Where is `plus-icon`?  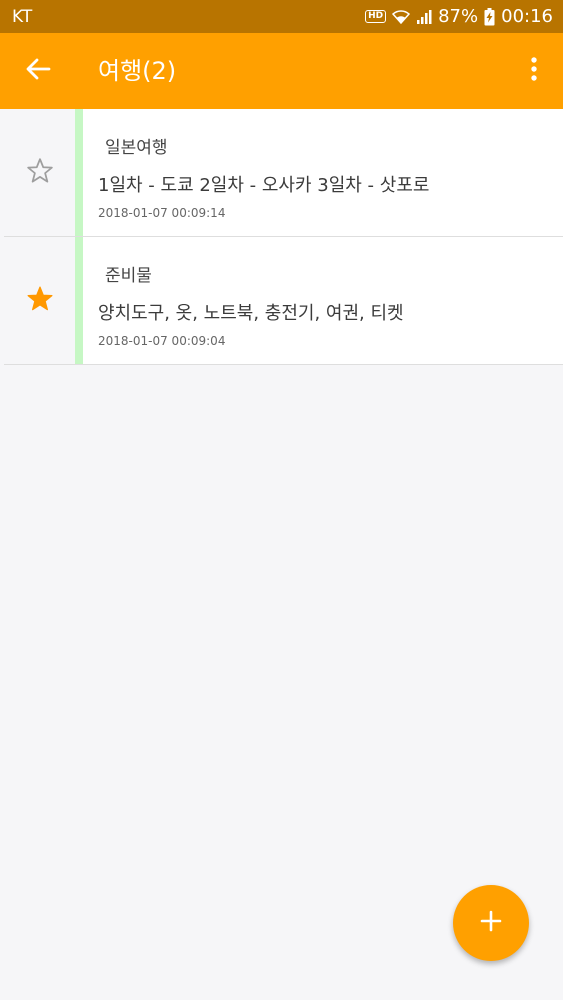
plus-icon is located at coordinates (491, 923).